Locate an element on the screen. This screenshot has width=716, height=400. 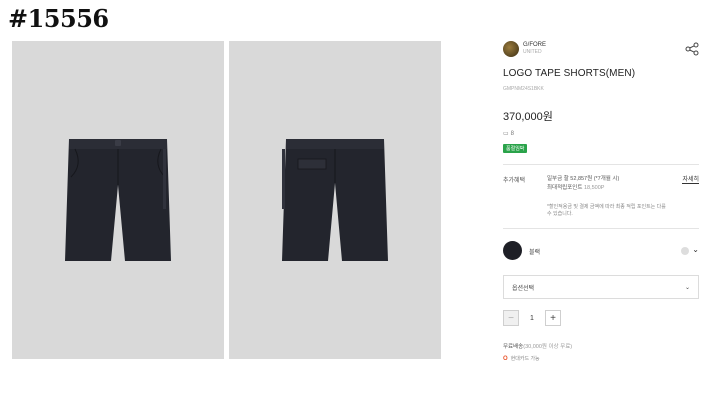
brand-logo-icon is located at coordinates (511, 49).